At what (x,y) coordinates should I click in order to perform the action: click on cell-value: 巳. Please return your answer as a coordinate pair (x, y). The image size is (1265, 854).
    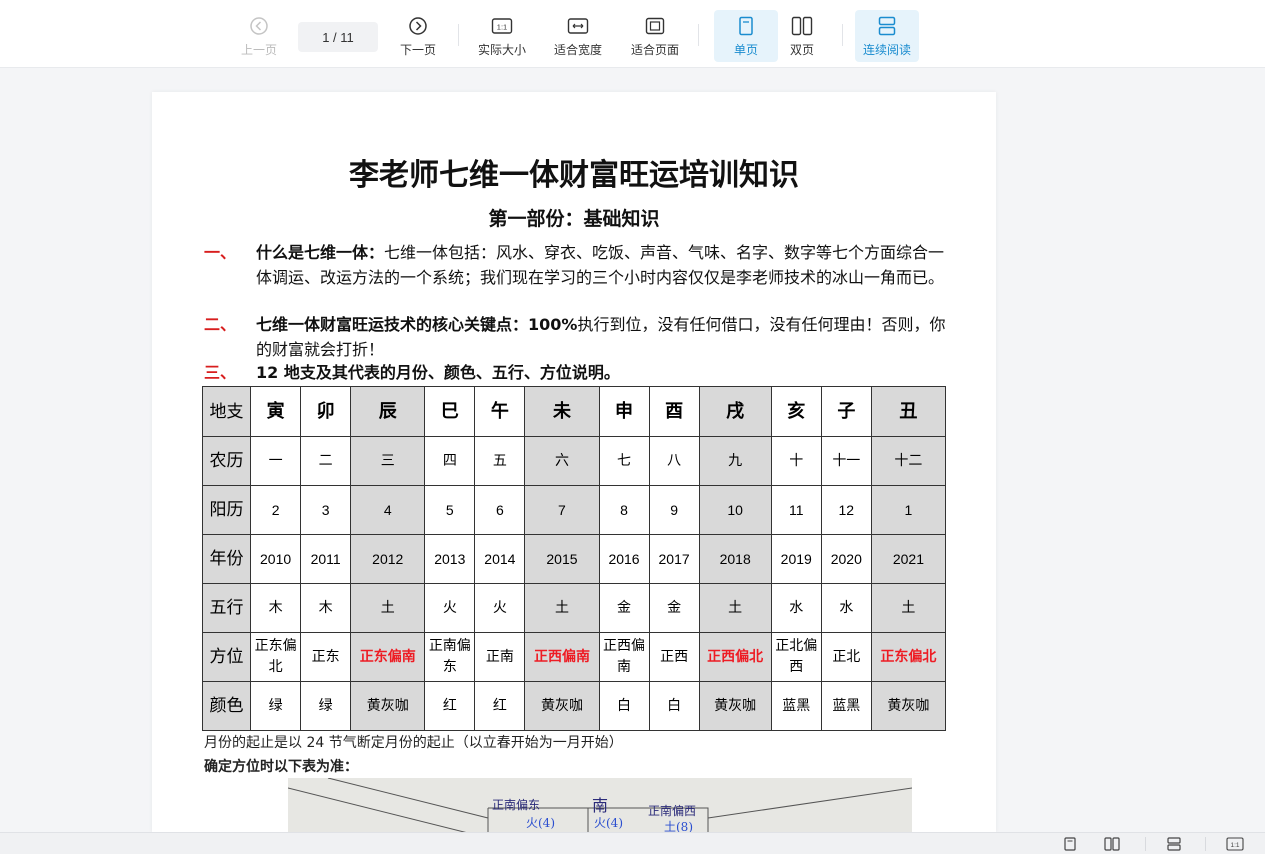
    Looking at the image, I should click on (449, 411).